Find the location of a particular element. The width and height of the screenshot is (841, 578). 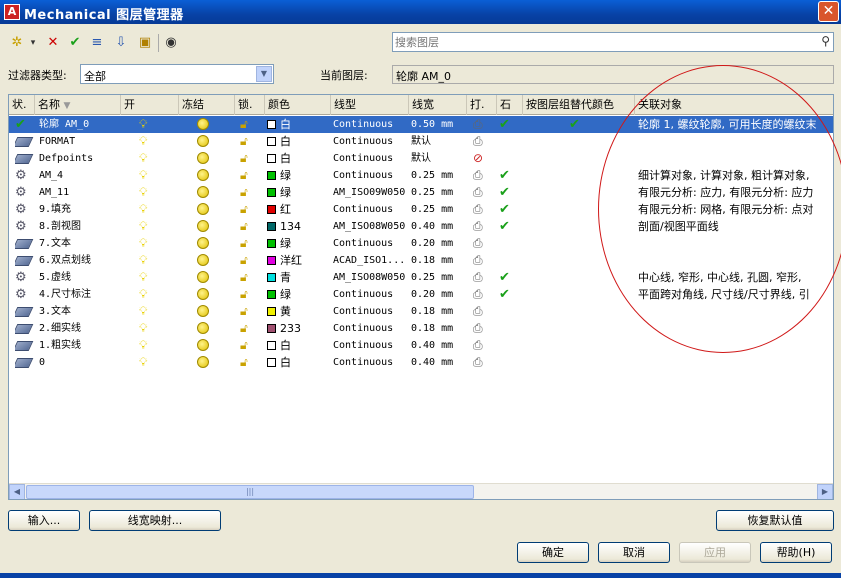

filter-type-select: 全部 ▼ is located at coordinates (177, 74).